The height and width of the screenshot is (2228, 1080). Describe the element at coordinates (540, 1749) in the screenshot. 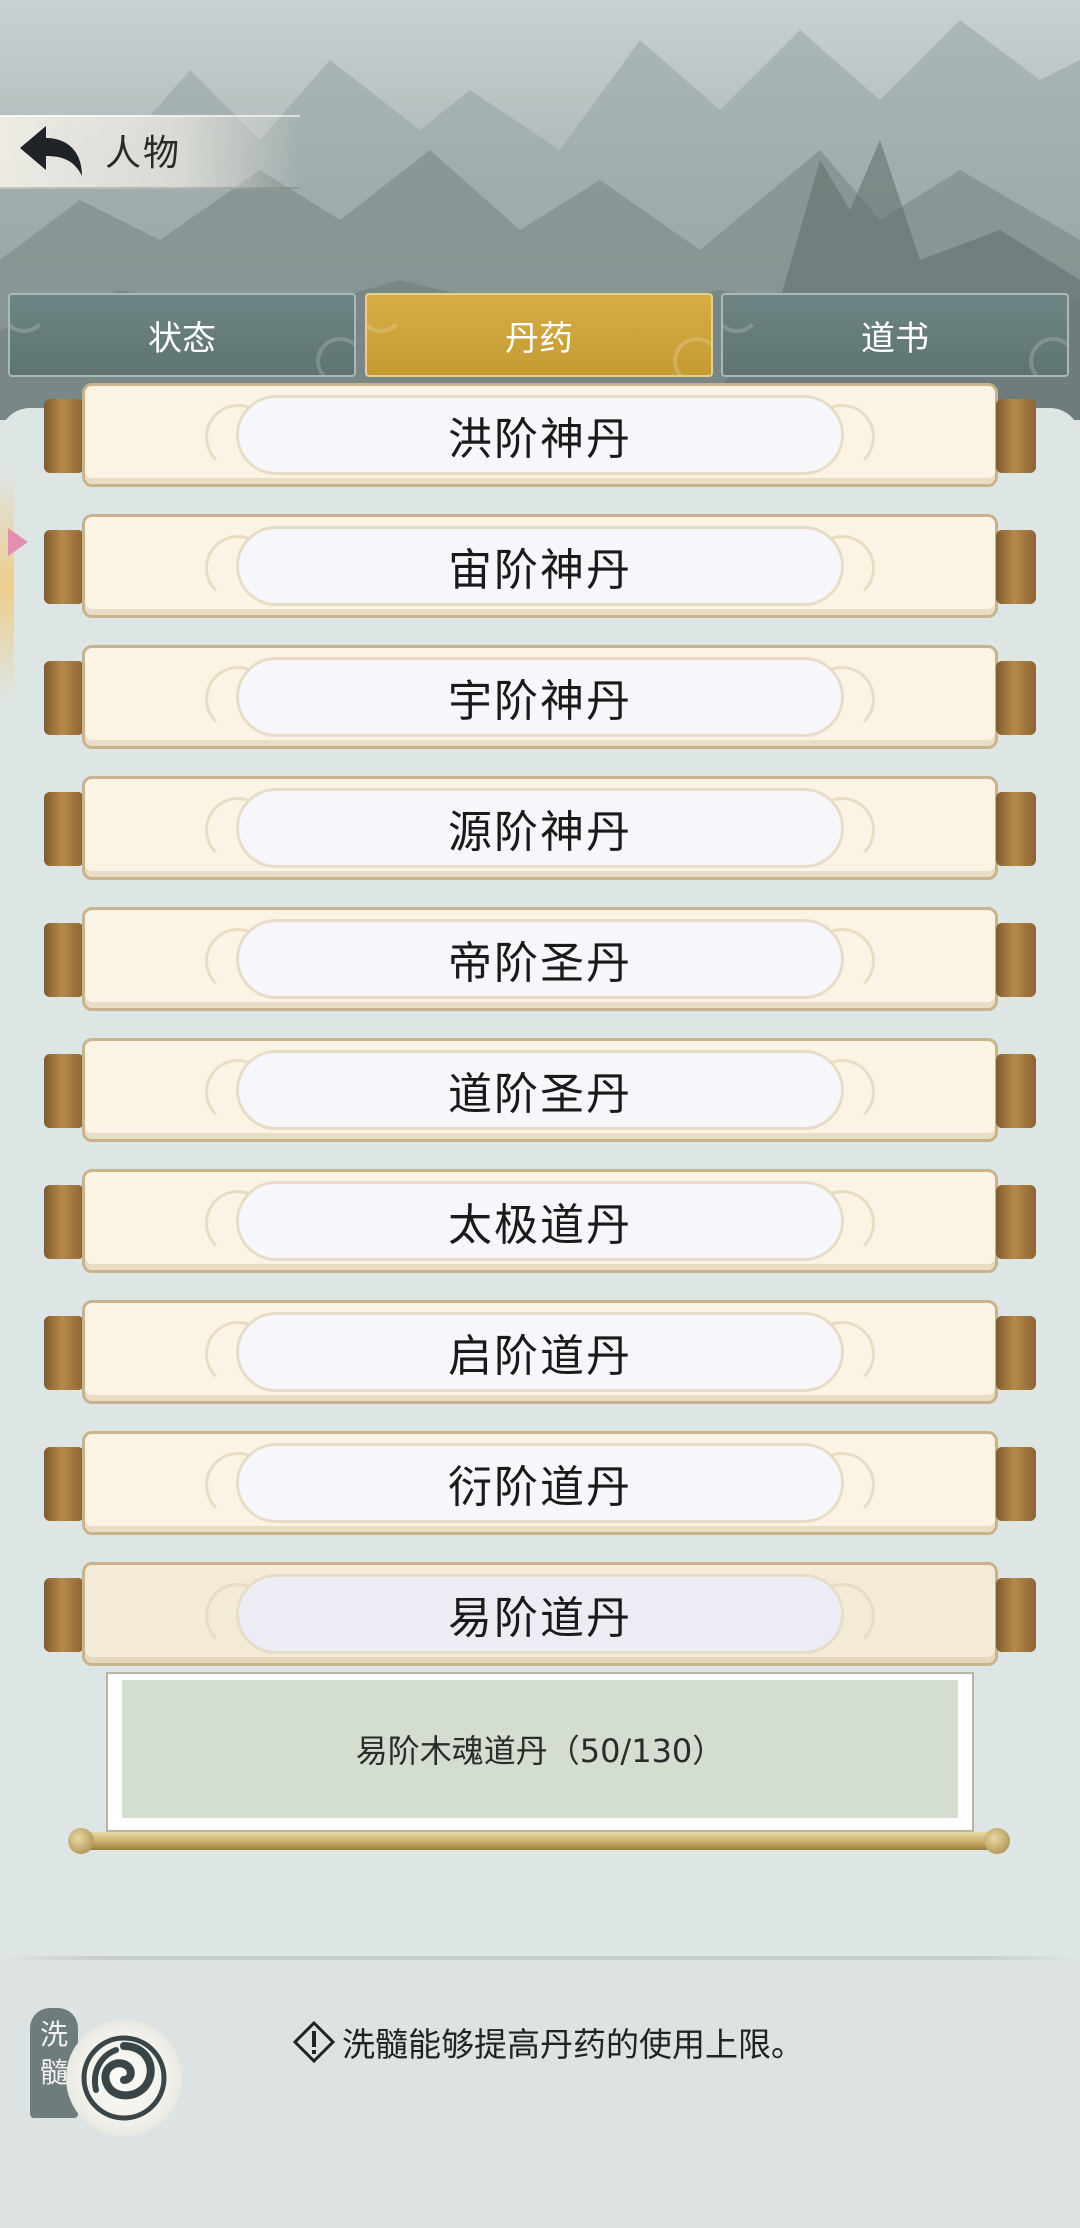

I see `pill-detail-text: 易阶木魂道丹（50/130）` at that location.